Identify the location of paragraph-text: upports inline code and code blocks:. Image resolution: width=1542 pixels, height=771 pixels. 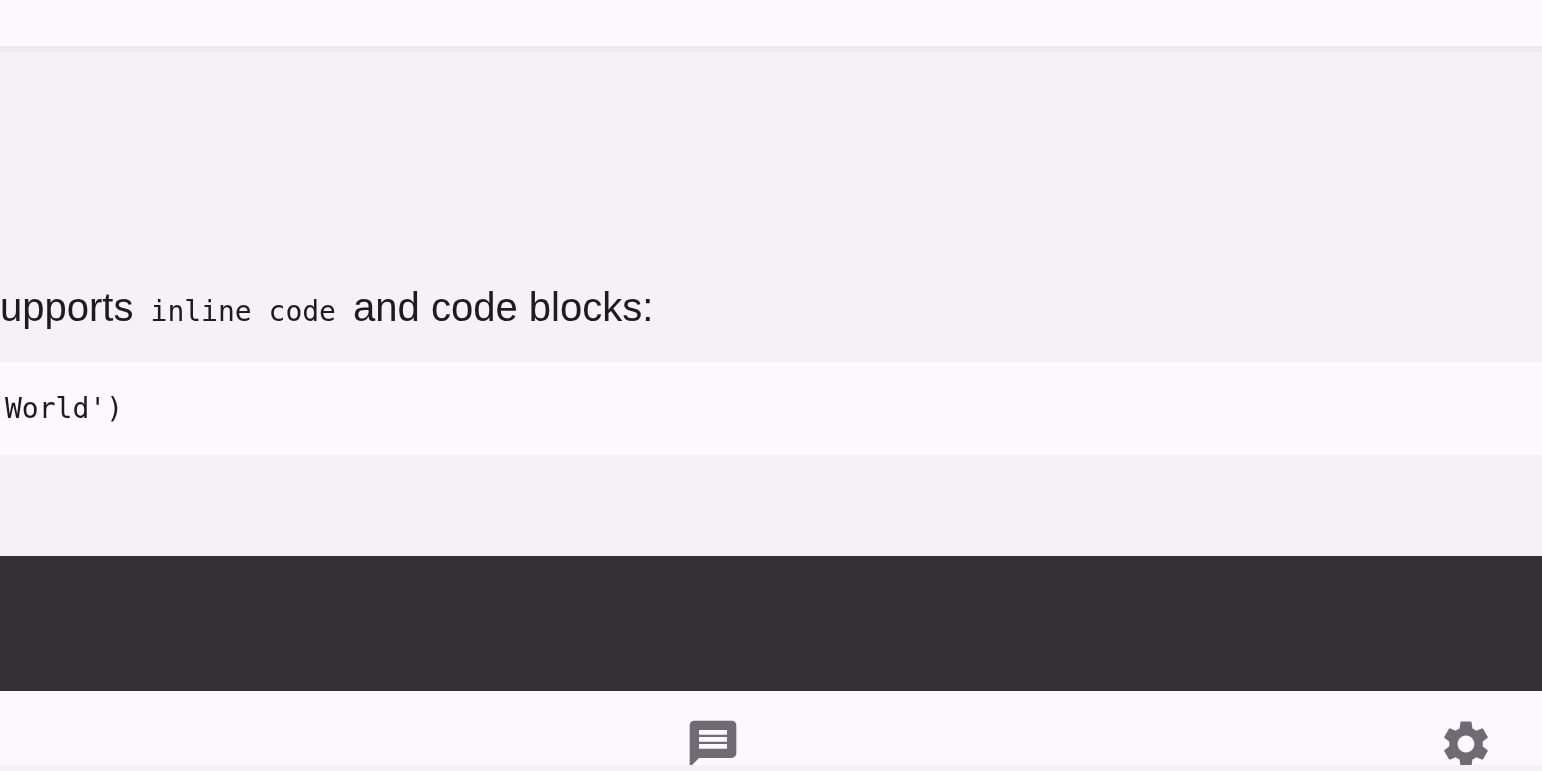
(327, 307).